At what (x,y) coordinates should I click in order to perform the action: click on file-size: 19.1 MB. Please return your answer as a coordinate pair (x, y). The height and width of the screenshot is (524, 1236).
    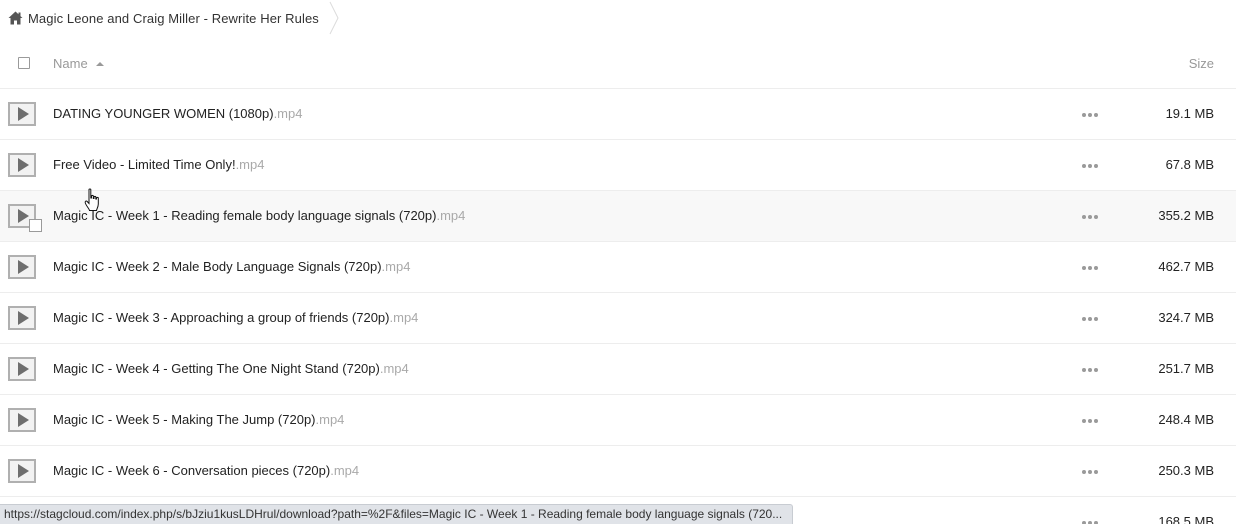
    Looking at the image, I should click on (1189, 113).